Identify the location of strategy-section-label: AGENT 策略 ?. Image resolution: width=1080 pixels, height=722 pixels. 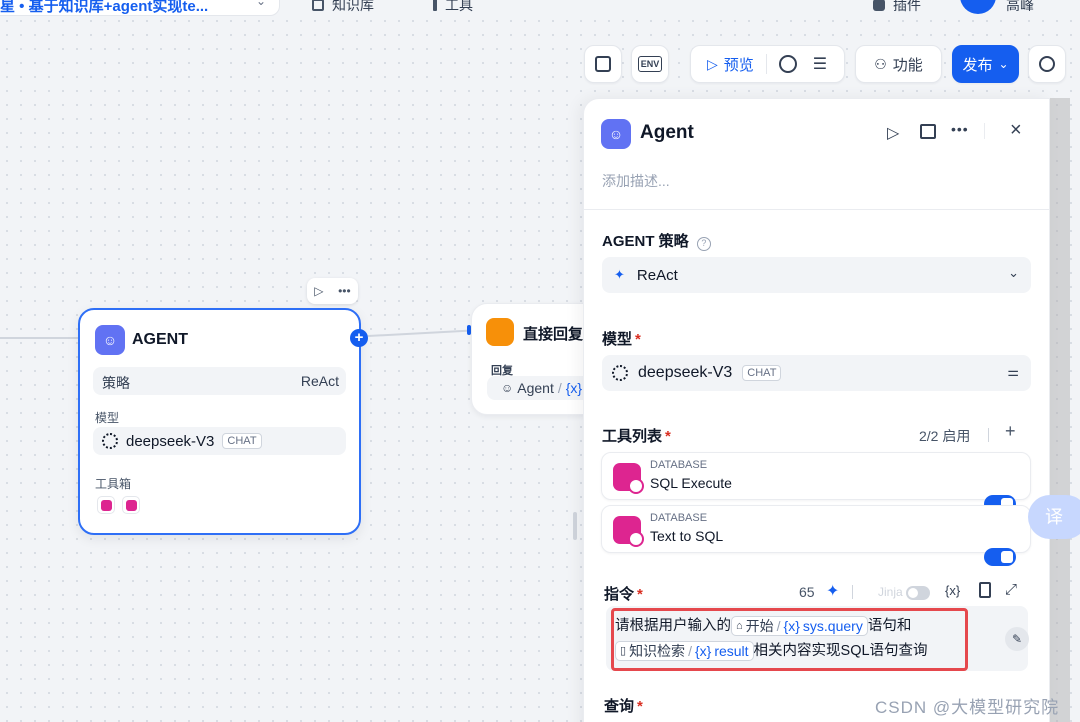
(656, 240).